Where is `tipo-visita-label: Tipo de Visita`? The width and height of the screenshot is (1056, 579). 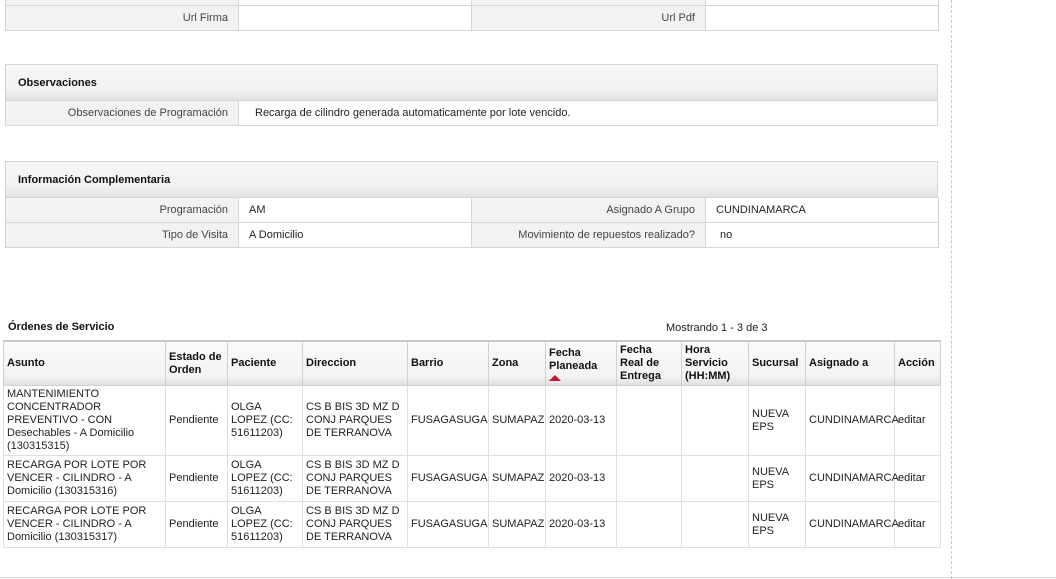
tipo-visita-label: Tipo de Visita is located at coordinates (122, 235).